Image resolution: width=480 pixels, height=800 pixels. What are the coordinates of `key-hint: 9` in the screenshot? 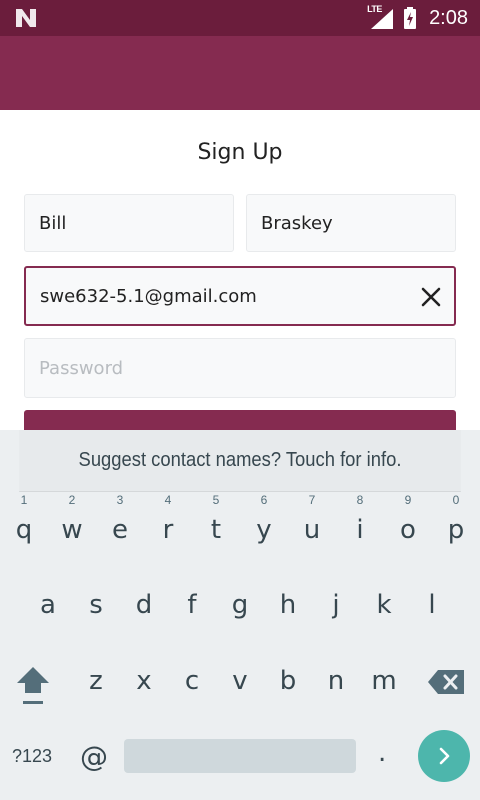 It's located at (408, 500).